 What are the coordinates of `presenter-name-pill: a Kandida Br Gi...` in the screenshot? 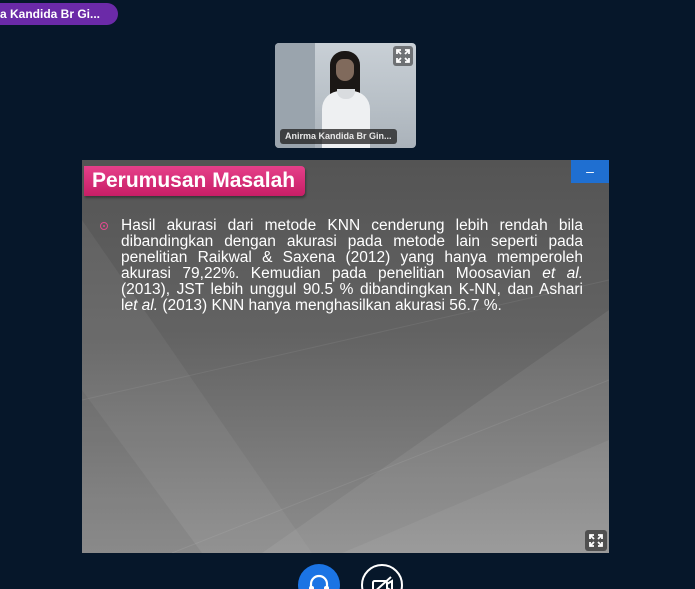 It's located at (59, 14).